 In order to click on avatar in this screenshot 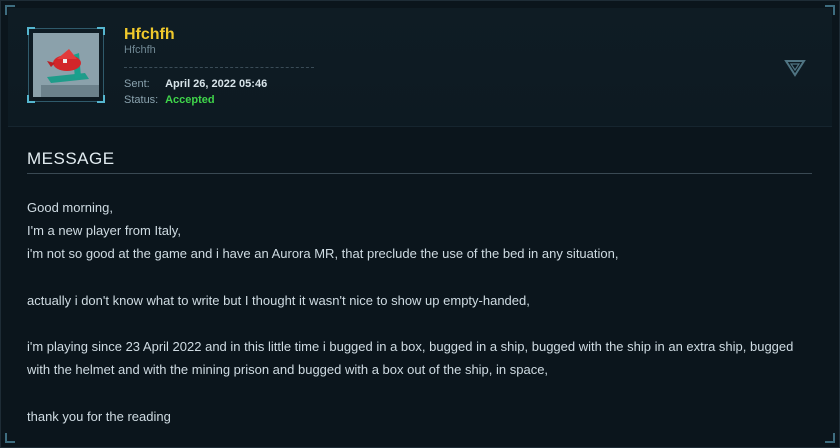, I will do `click(66, 65)`.